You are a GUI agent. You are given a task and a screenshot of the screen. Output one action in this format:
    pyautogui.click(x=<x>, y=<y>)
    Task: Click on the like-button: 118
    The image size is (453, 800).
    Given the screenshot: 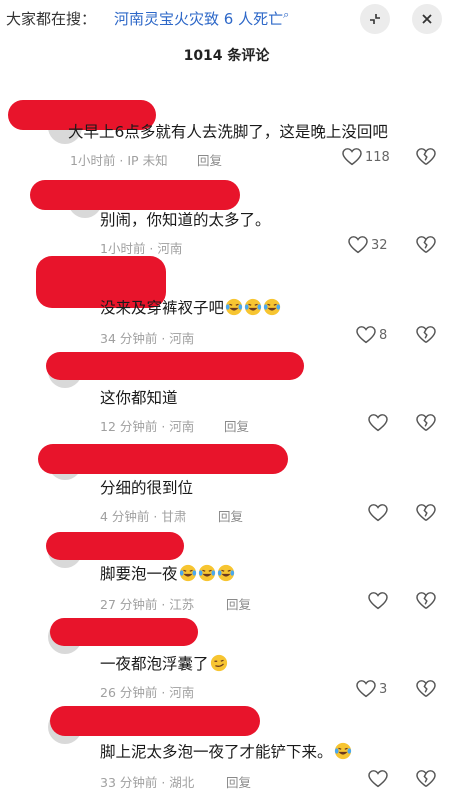 What is the action you would take?
    pyautogui.click(x=366, y=157)
    